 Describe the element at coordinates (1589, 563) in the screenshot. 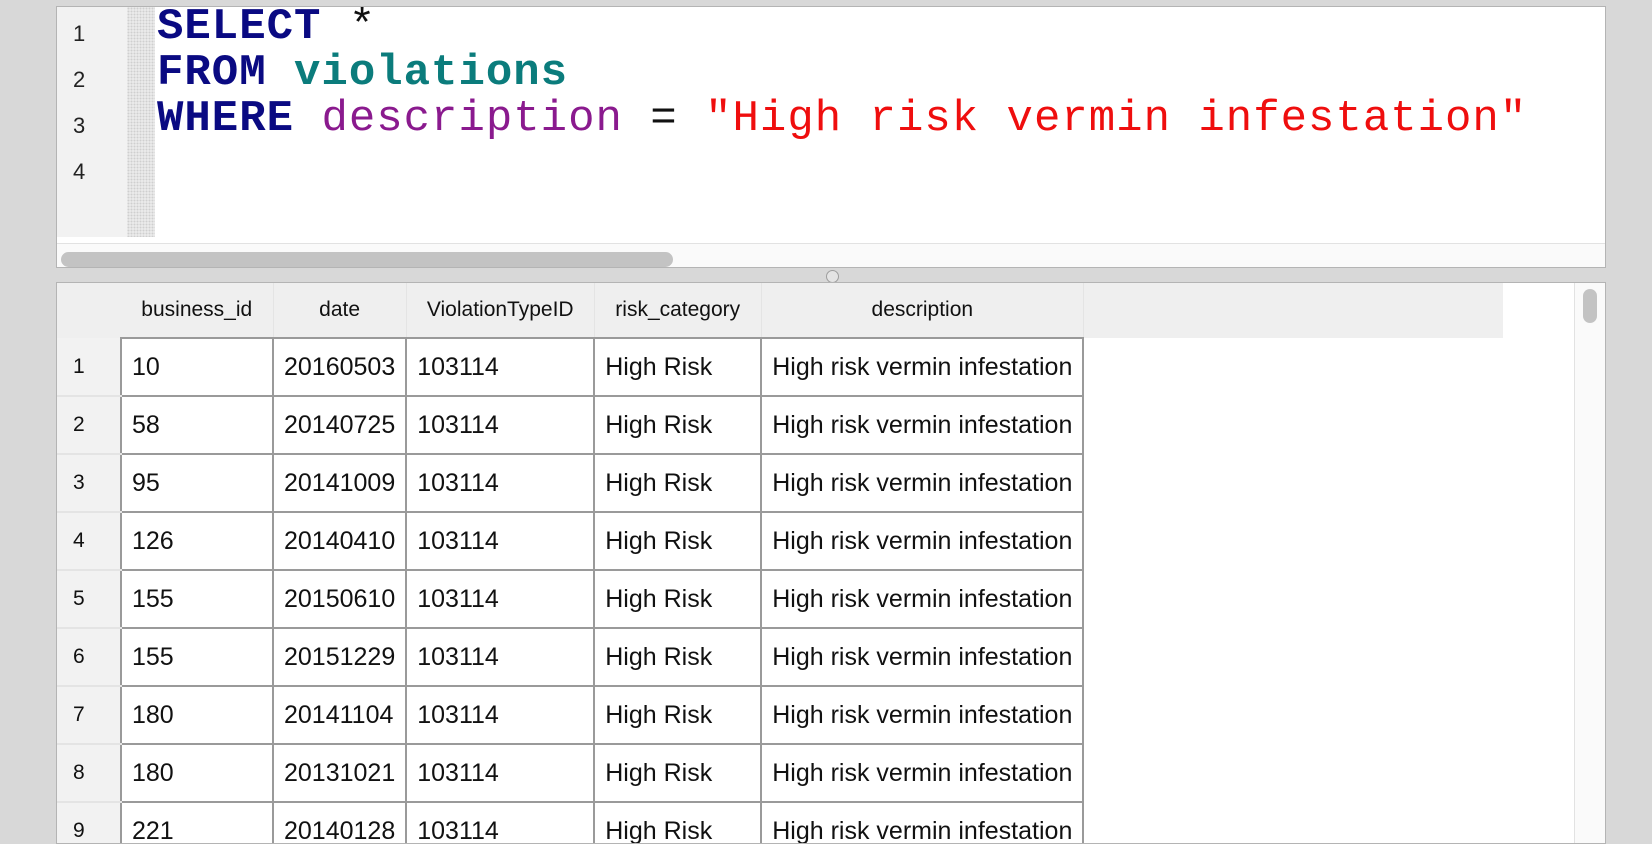

I see `vertical-scrollbar` at that location.